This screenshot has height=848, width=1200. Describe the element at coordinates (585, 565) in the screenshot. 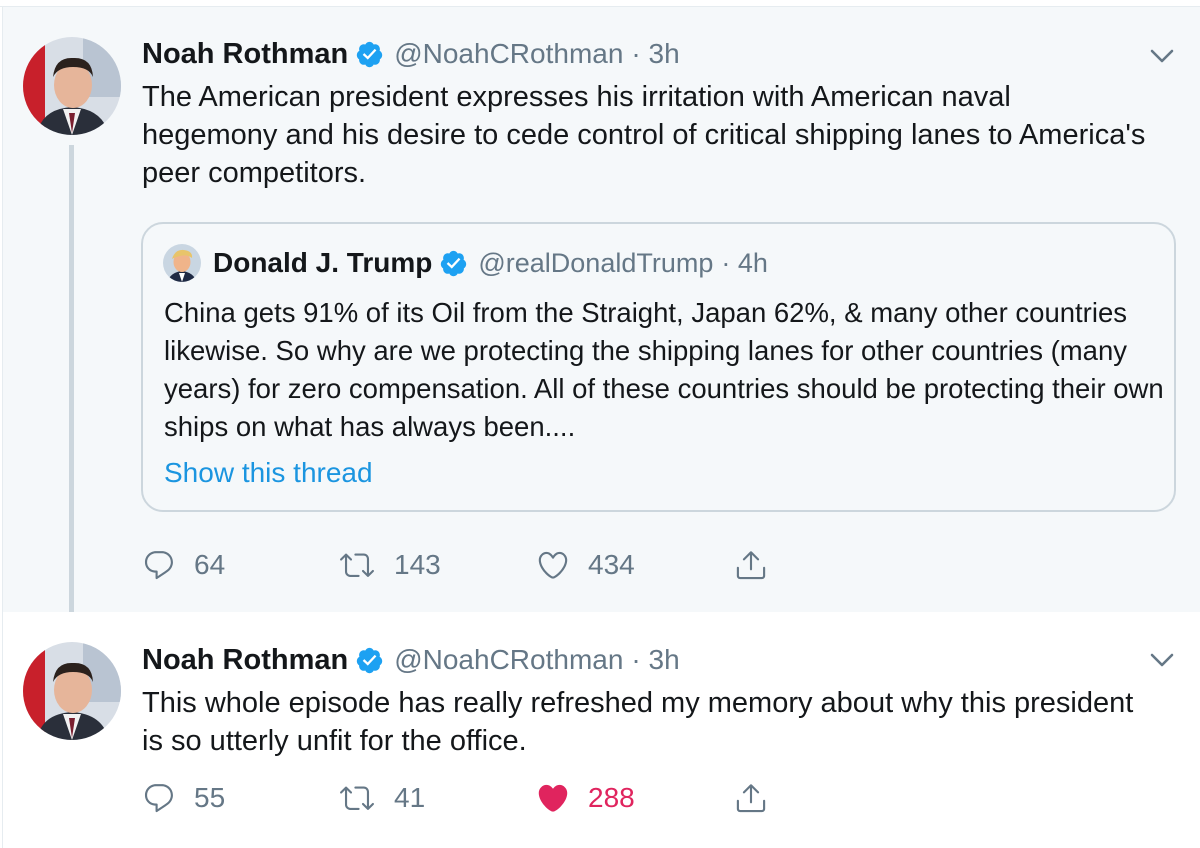

I see `like-button: 434` at that location.